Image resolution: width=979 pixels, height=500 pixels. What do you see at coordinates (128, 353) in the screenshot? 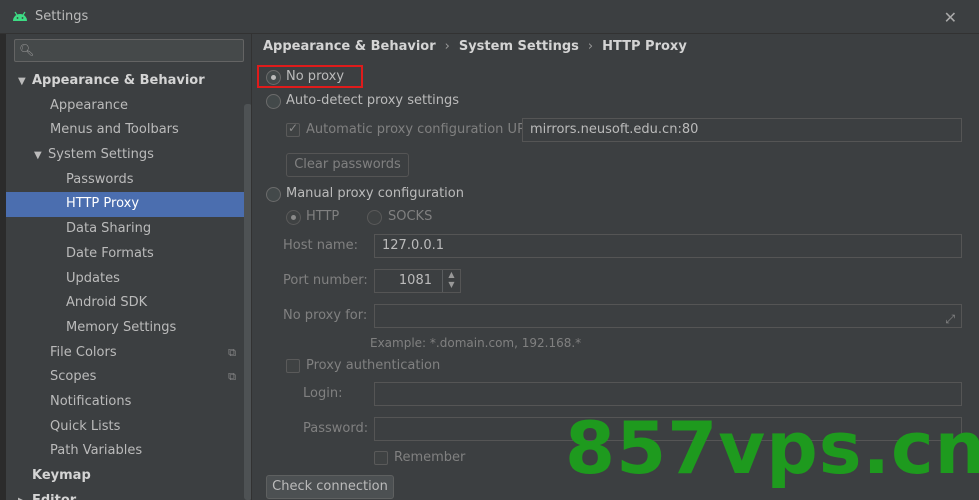
I see `sidebar-item: File Colors ⧉` at bounding box center [128, 353].